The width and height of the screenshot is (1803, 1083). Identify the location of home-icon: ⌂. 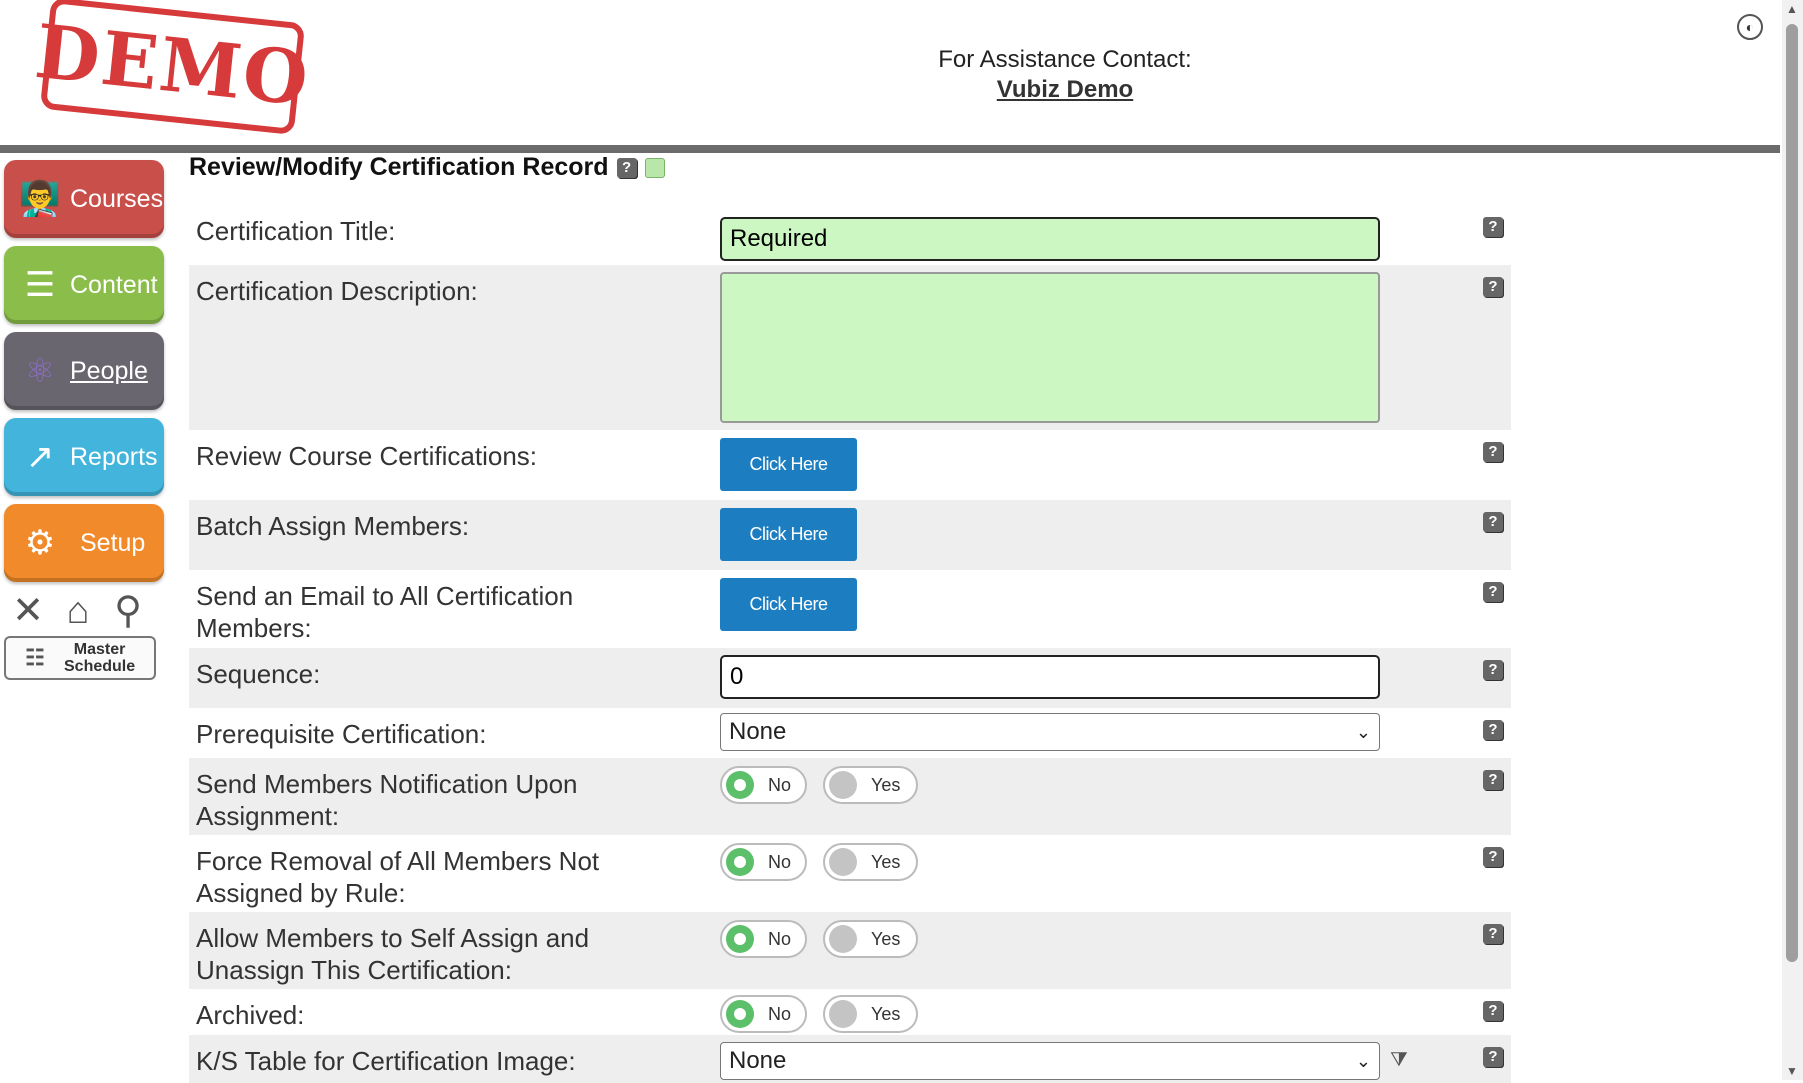
(78, 611).